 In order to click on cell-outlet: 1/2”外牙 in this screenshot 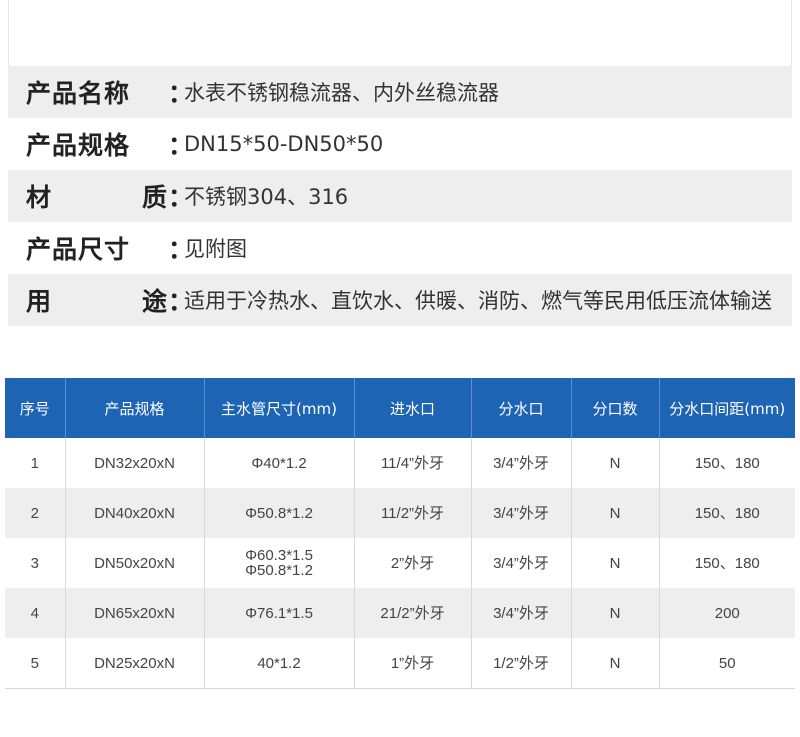, I will do `click(521, 663)`.